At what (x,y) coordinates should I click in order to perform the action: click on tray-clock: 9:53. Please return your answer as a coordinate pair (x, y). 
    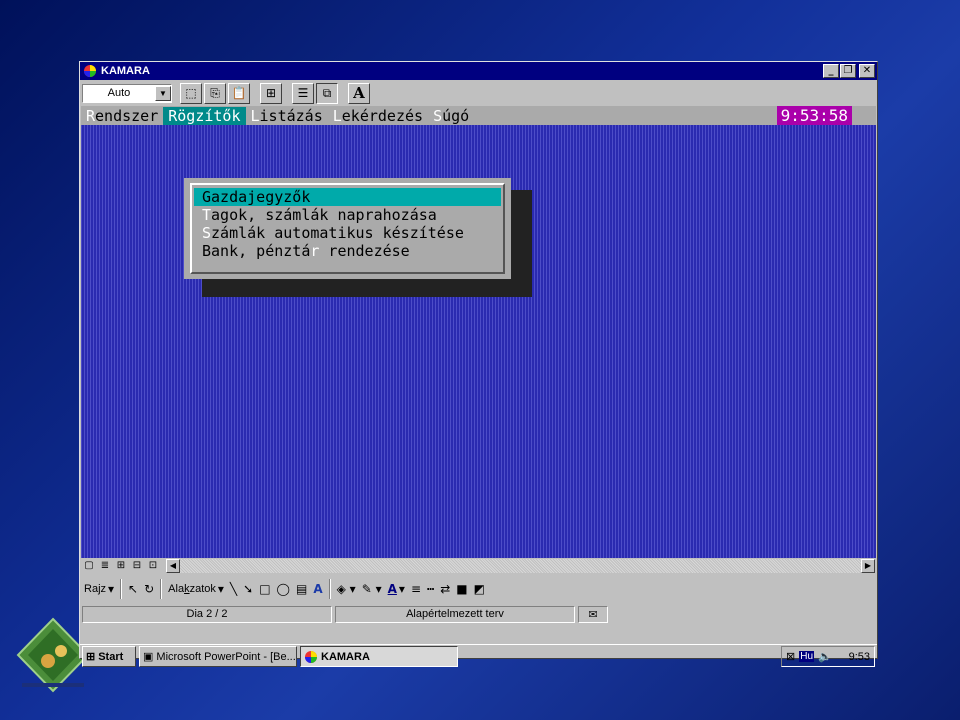
    Looking at the image, I should click on (859, 656).